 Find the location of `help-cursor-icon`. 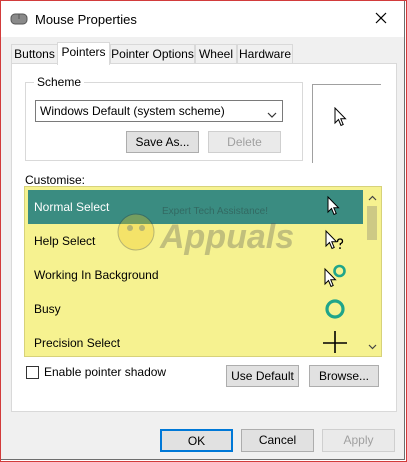

help-cursor-icon is located at coordinates (335, 241).